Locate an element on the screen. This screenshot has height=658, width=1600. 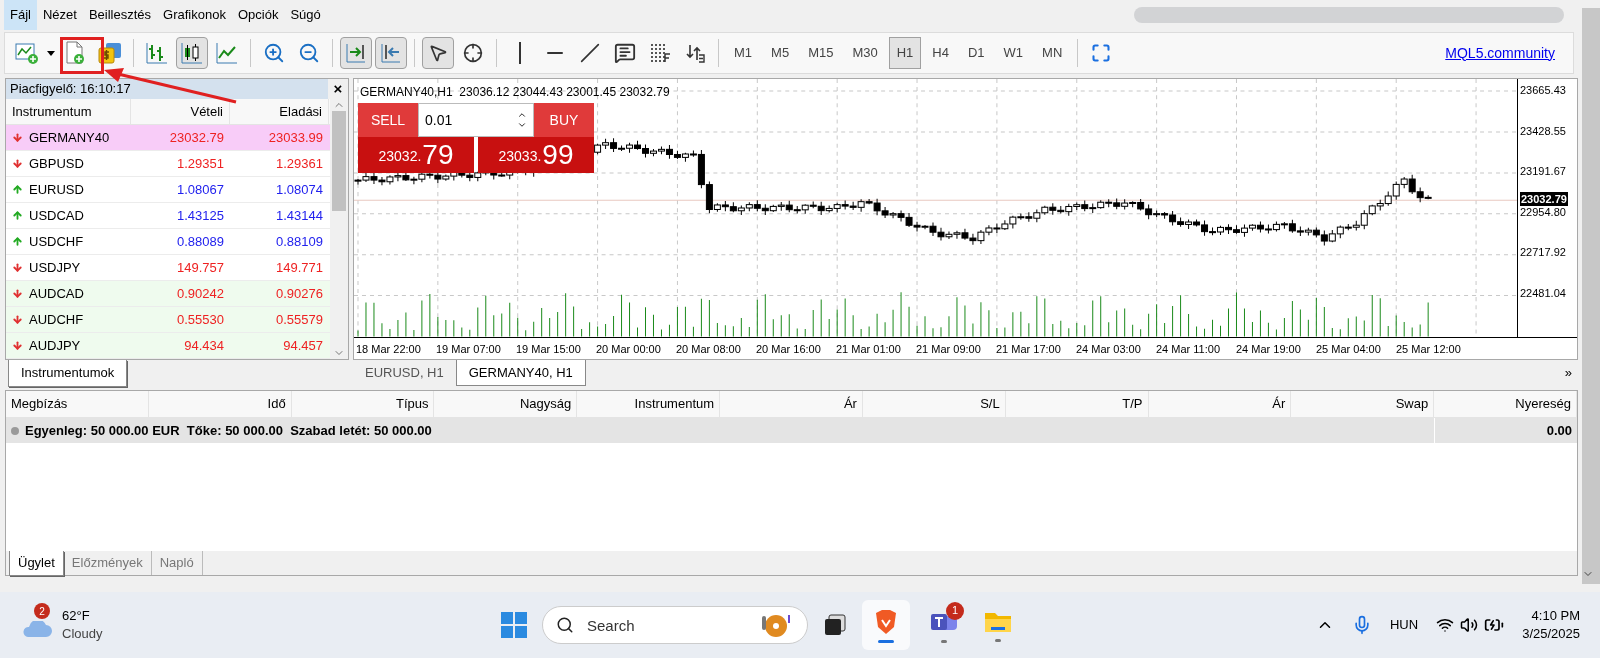
sell-price: 23032.79 is located at coordinates (416, 155).